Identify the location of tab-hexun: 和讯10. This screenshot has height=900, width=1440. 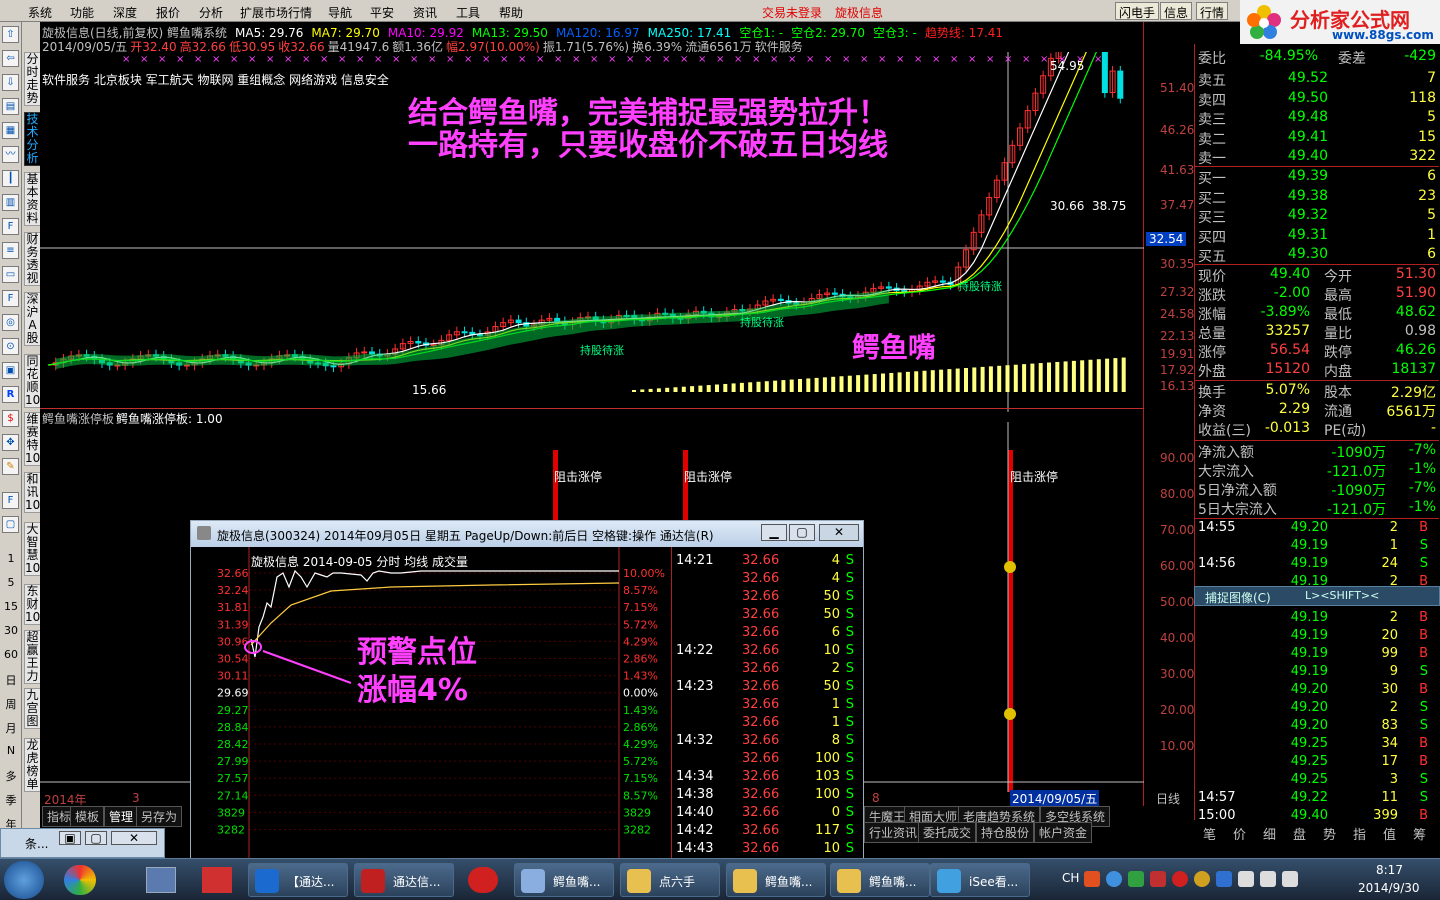
(32, 492).